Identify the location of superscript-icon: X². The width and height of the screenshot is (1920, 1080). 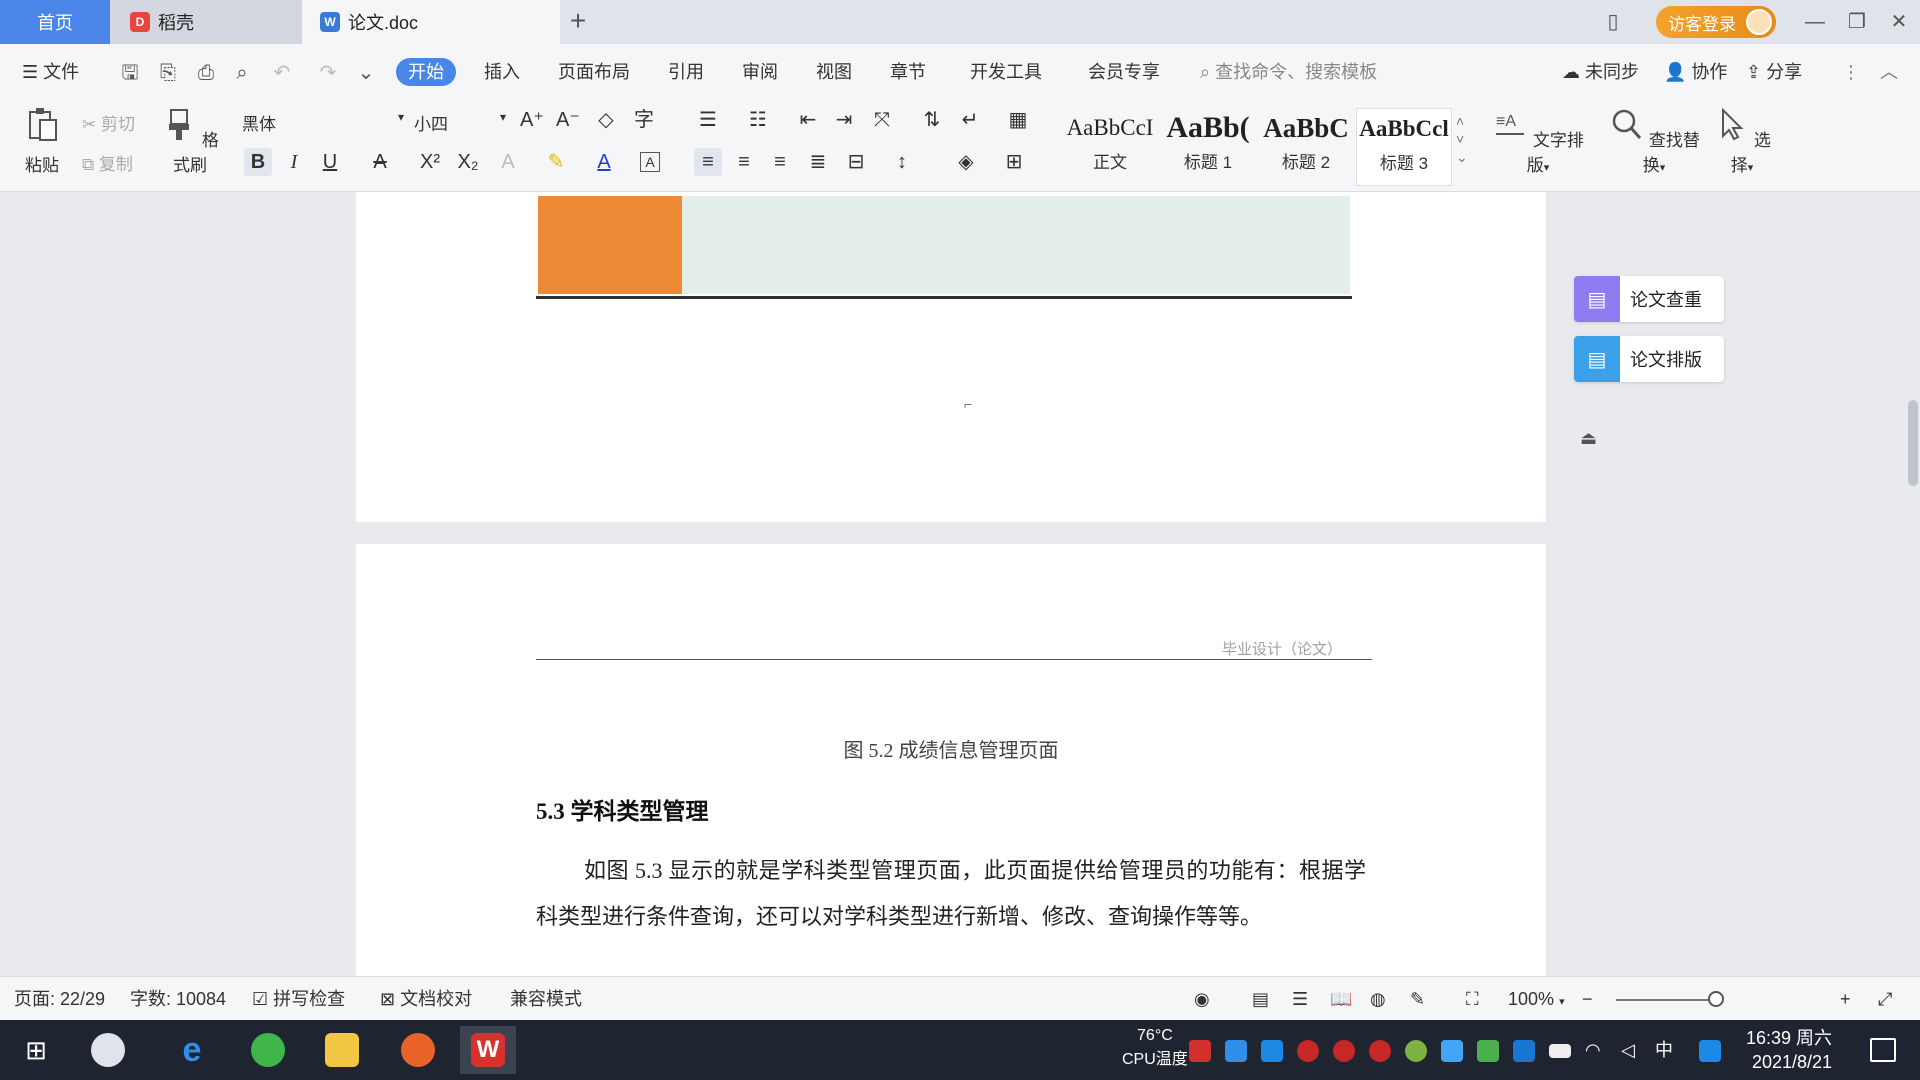
(430, 162).